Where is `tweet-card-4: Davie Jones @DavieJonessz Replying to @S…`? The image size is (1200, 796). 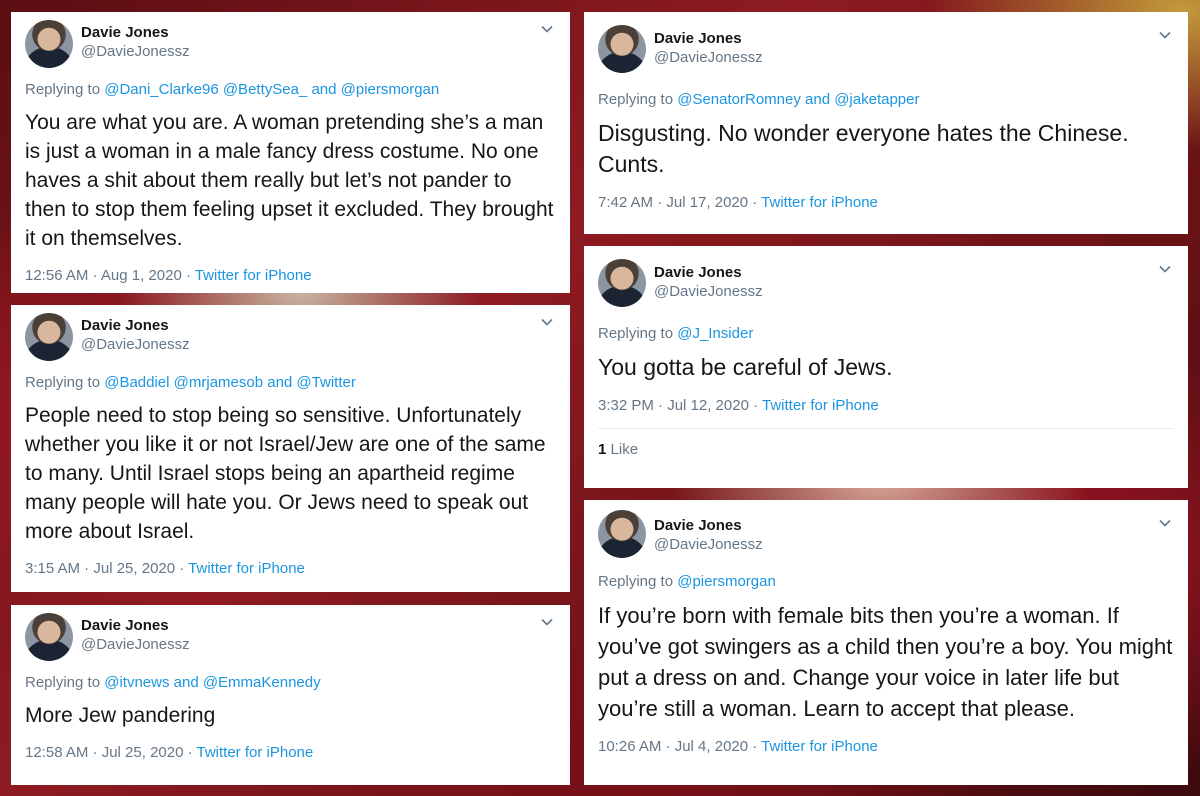 tweet-card-4: Davie Jones @DavieJonessz Replying to @S… is located at coordinates (886, 123).